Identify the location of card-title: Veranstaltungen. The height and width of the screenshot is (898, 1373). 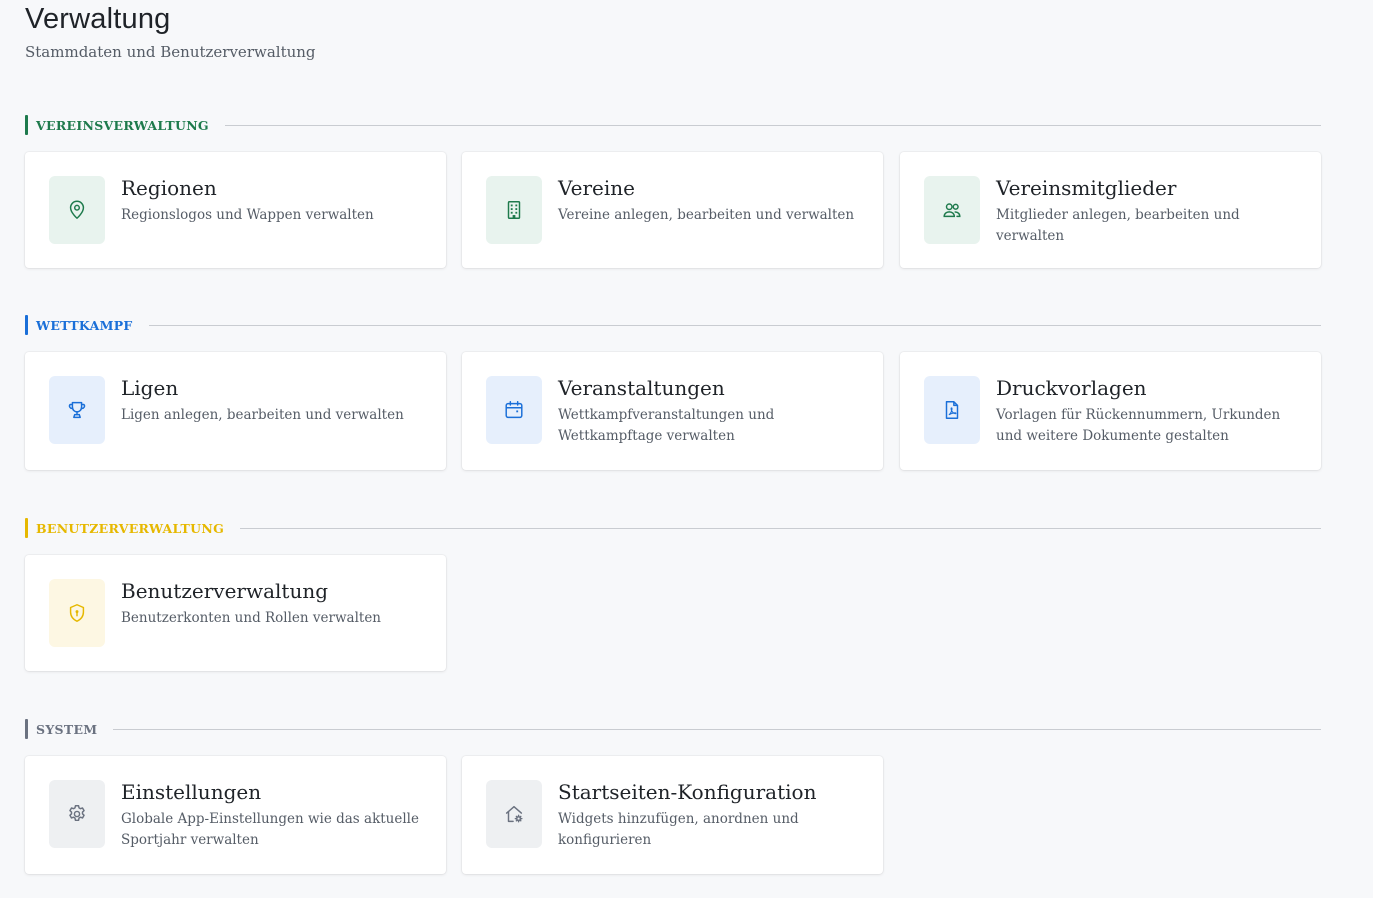
(641, 388).